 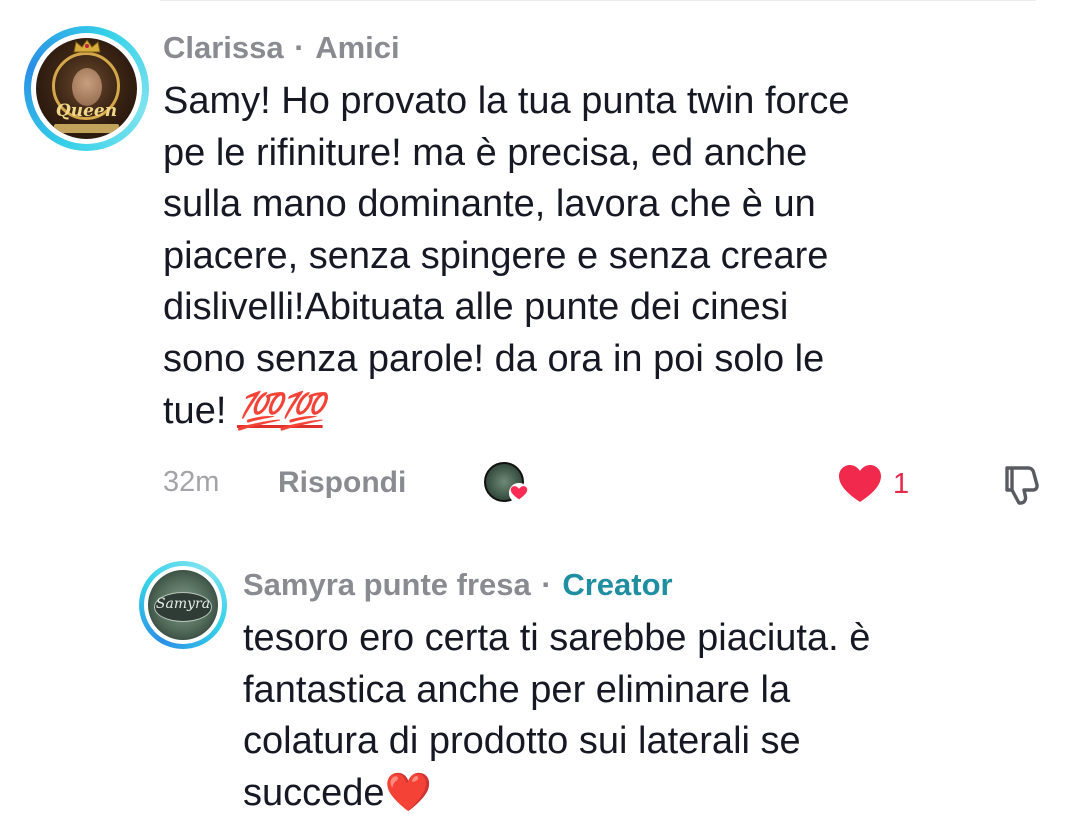 I want to click on reply-author-avatar: Samyra, so click(x=183, y=605).